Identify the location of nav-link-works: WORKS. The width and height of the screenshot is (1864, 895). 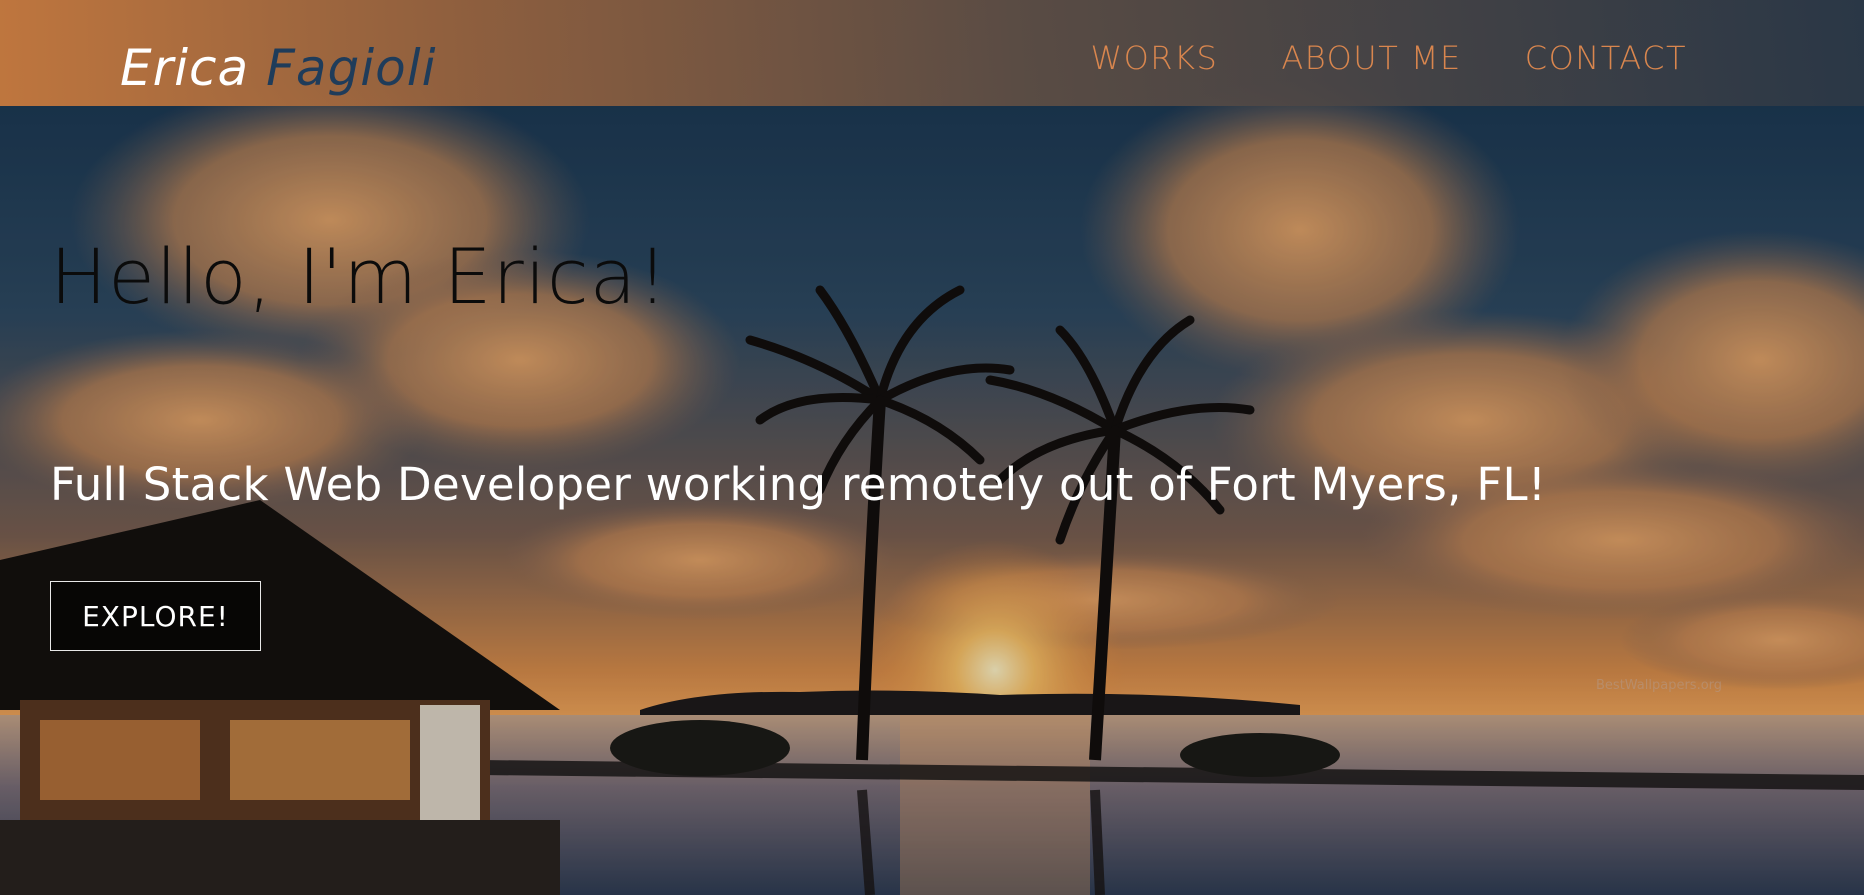
(1154, 58).